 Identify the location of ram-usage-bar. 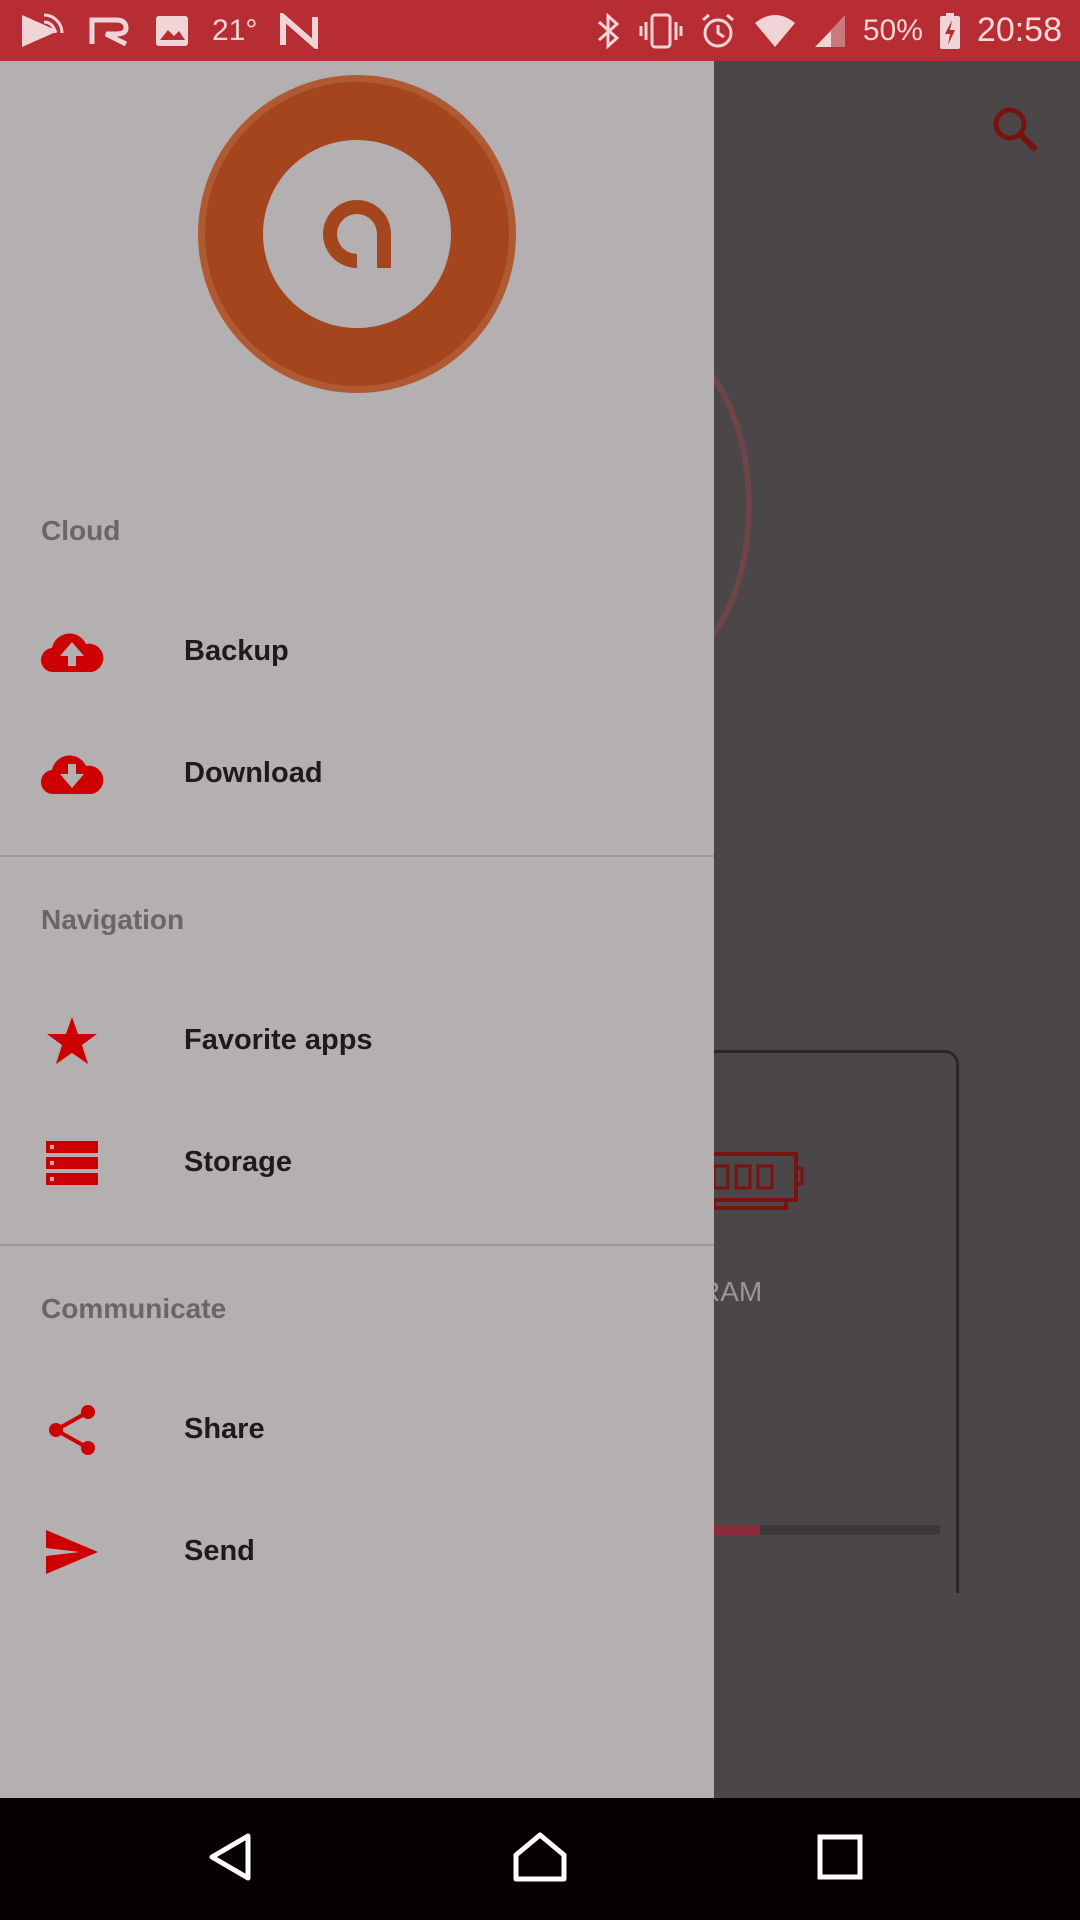
(820, 1530).